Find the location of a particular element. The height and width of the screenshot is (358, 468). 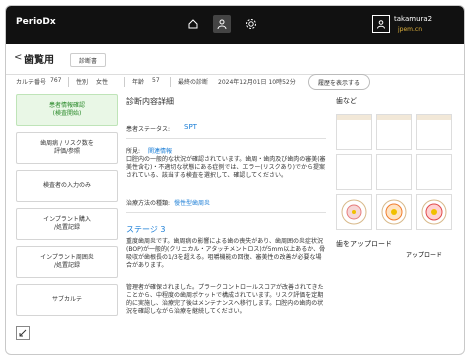

diagnosis-link: 慢性型歯周炎 is located at coordinates (192, 202).